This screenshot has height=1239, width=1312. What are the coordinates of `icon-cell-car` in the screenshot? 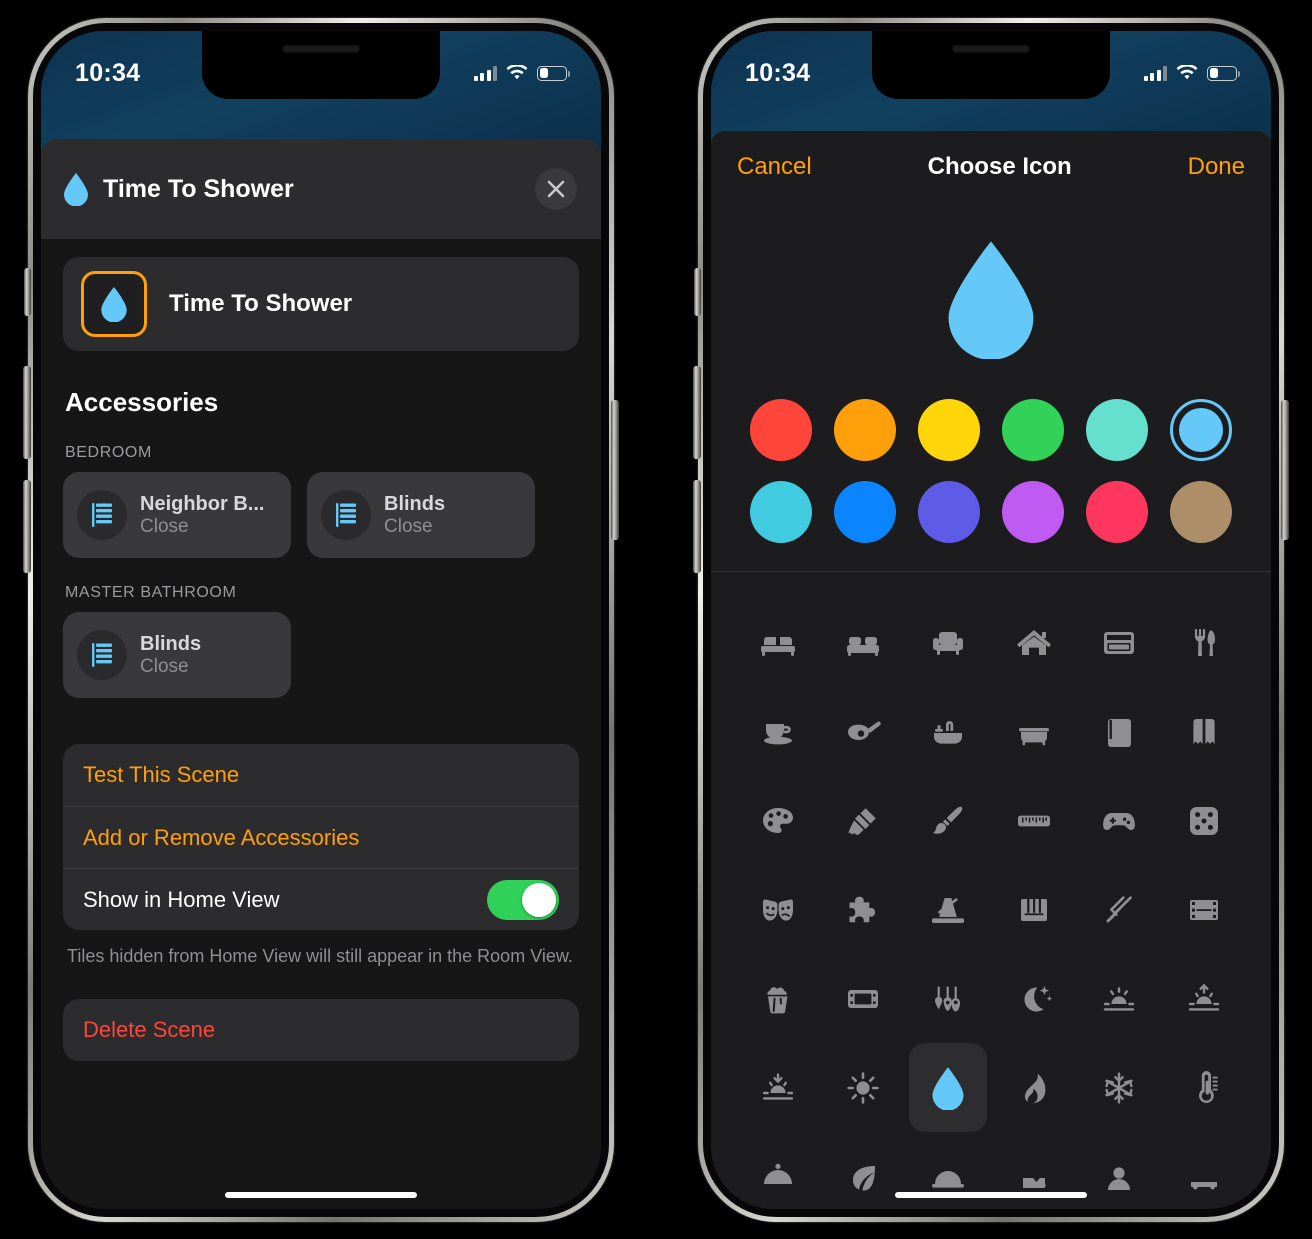 It's located at (1204, 1170).